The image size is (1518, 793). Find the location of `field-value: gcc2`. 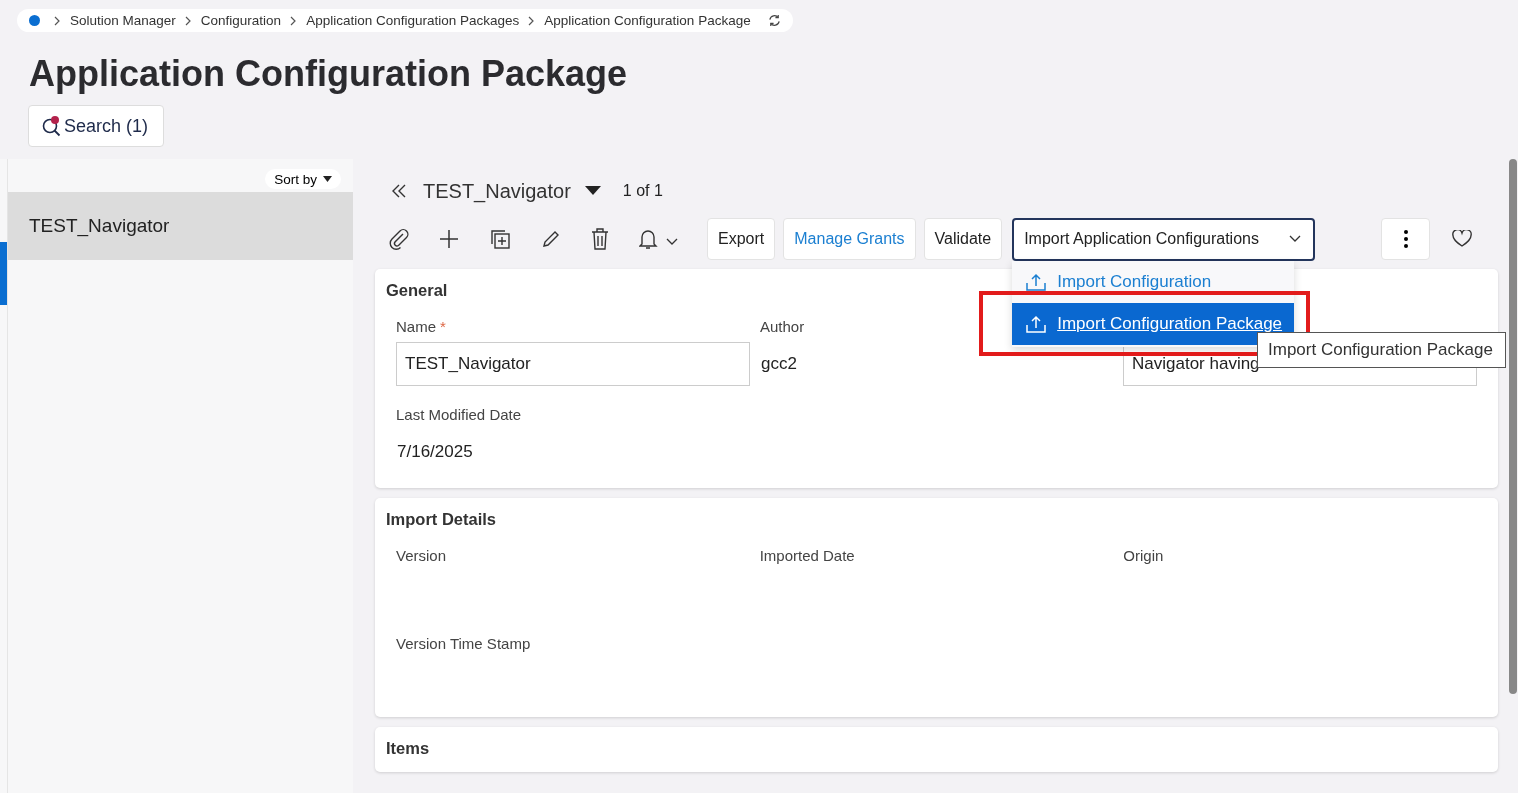

field-value: gcc2 is located at coordinates (779, 364).